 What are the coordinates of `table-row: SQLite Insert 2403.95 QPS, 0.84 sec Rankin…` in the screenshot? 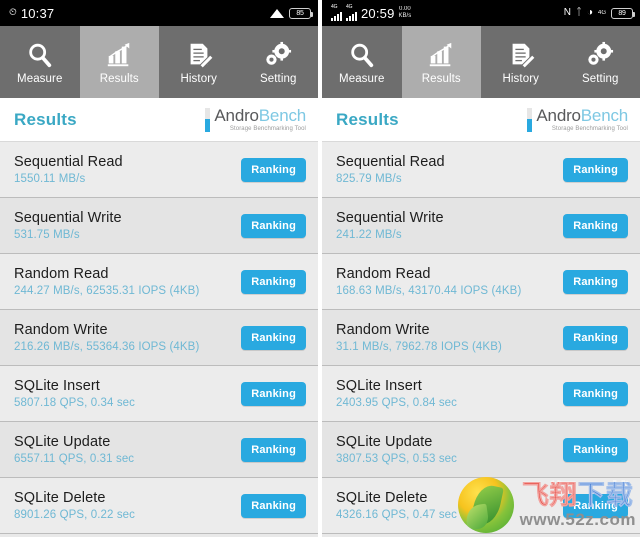 It's located at (481, 394).